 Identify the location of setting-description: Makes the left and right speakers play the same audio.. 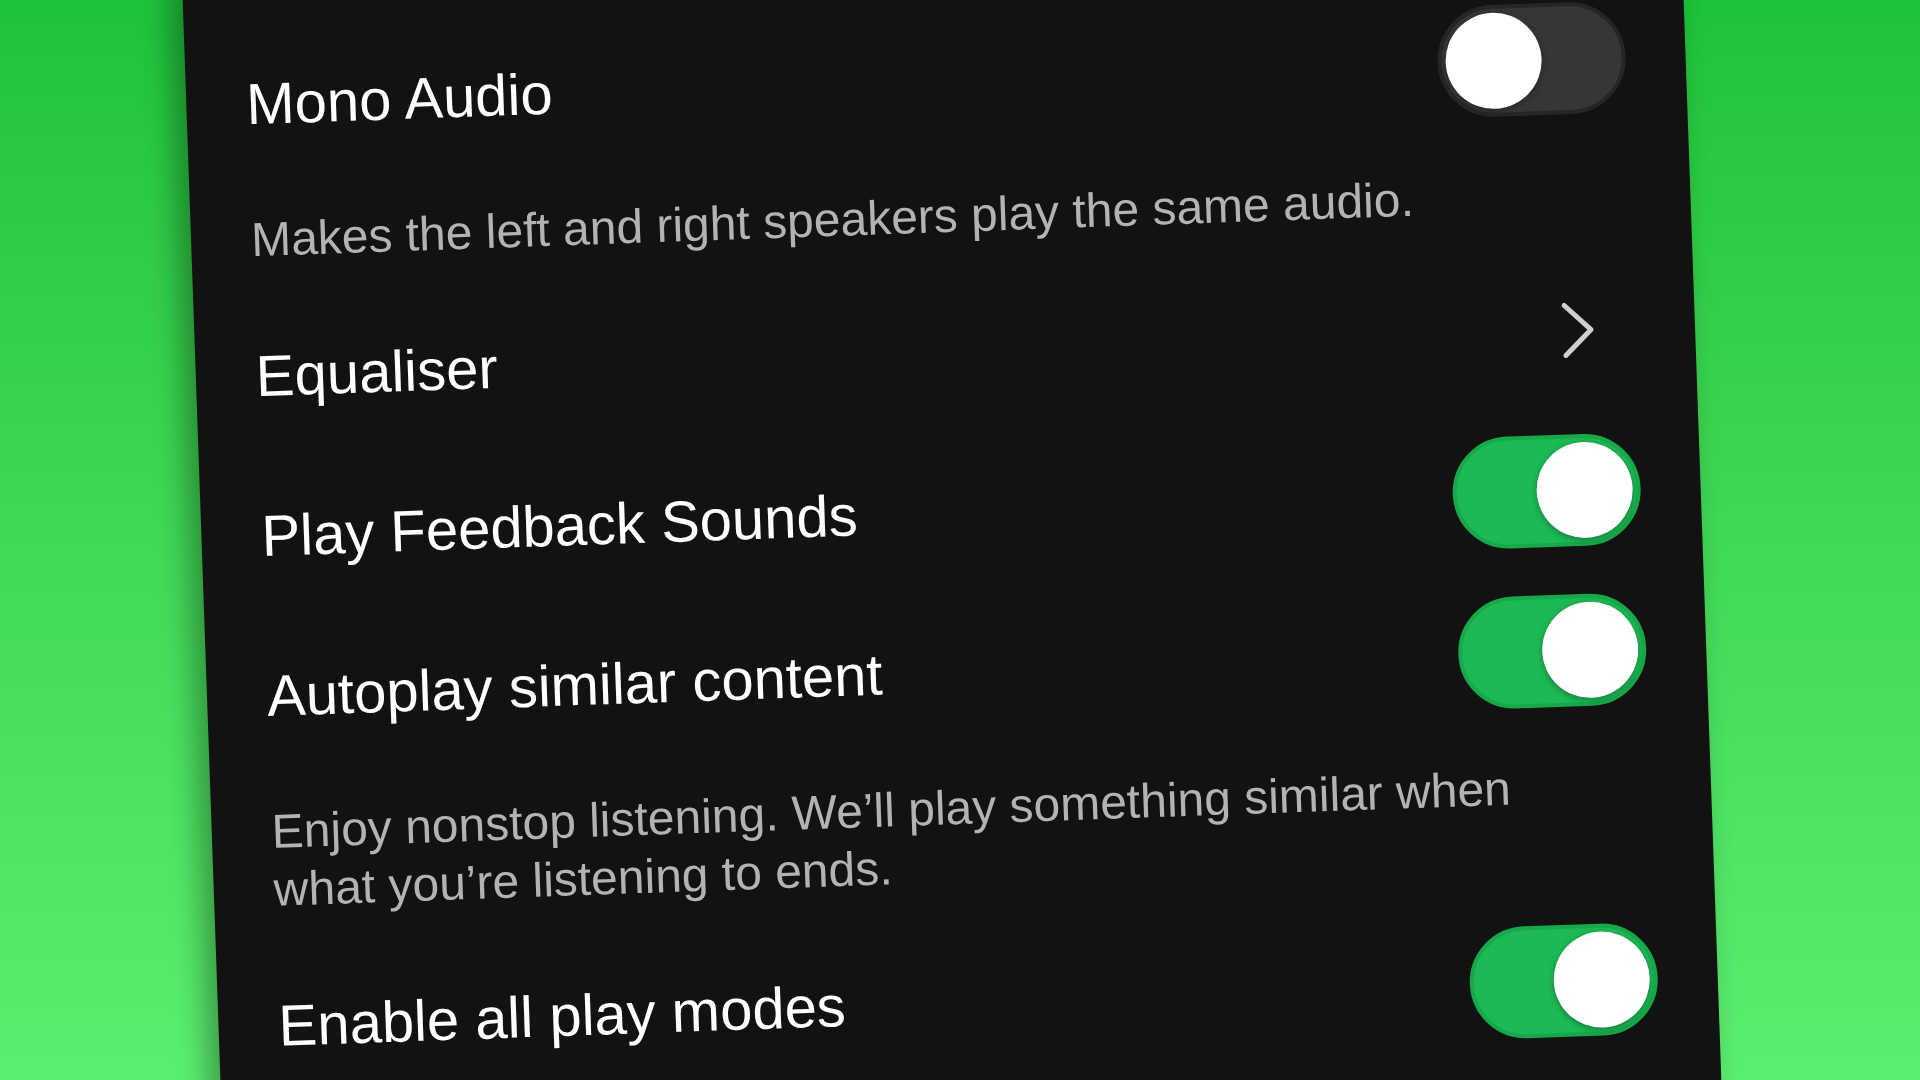
(832, 220).